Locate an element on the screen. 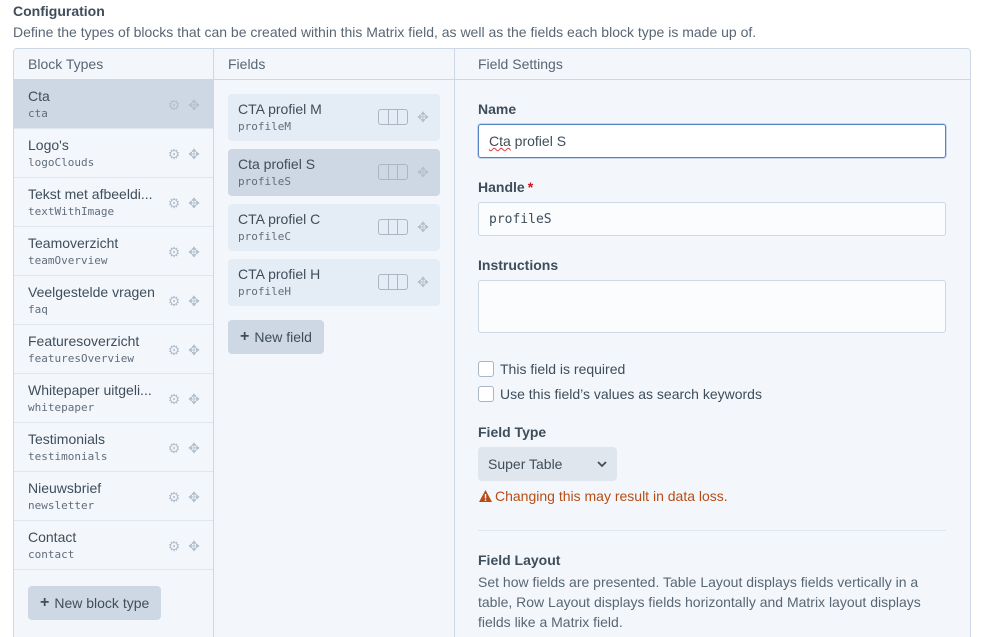 Image resolution: width=983 pixels, height=637 pixels. block-type-item: Whitepaper uitgeli... whitepaper ⚙ ✥ is located at coordinates (113, 398).